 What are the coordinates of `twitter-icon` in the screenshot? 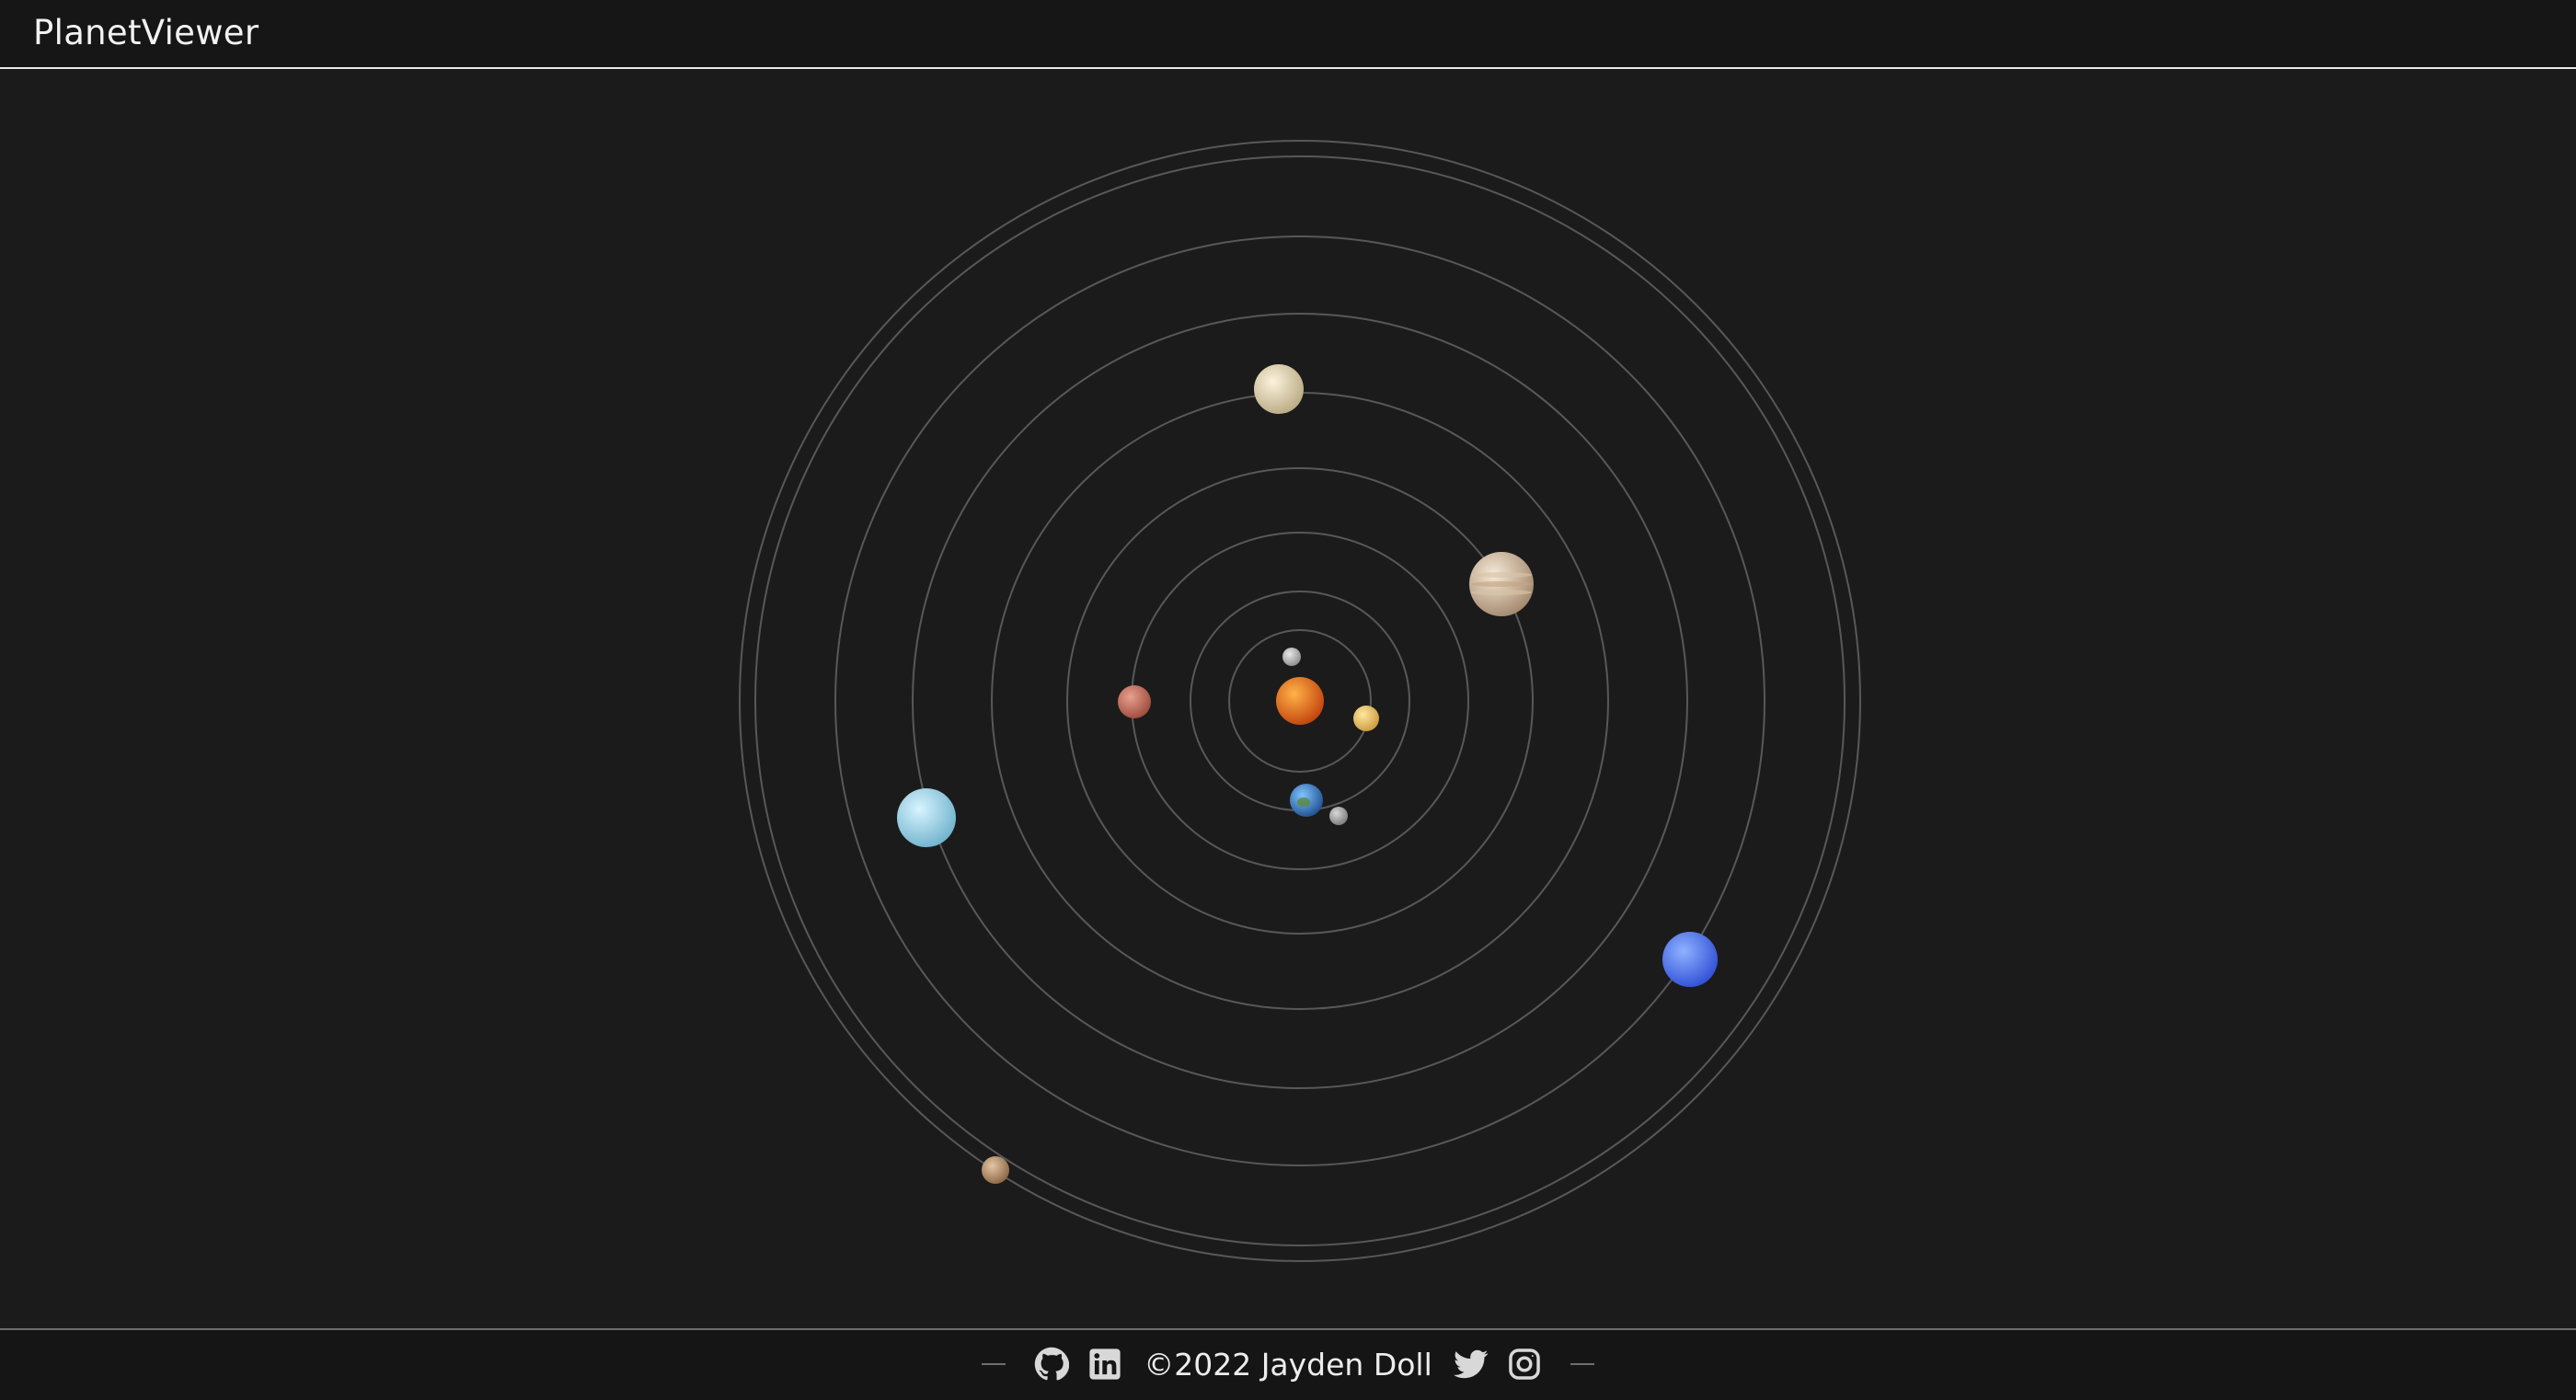 It's located at (1471, 1364).